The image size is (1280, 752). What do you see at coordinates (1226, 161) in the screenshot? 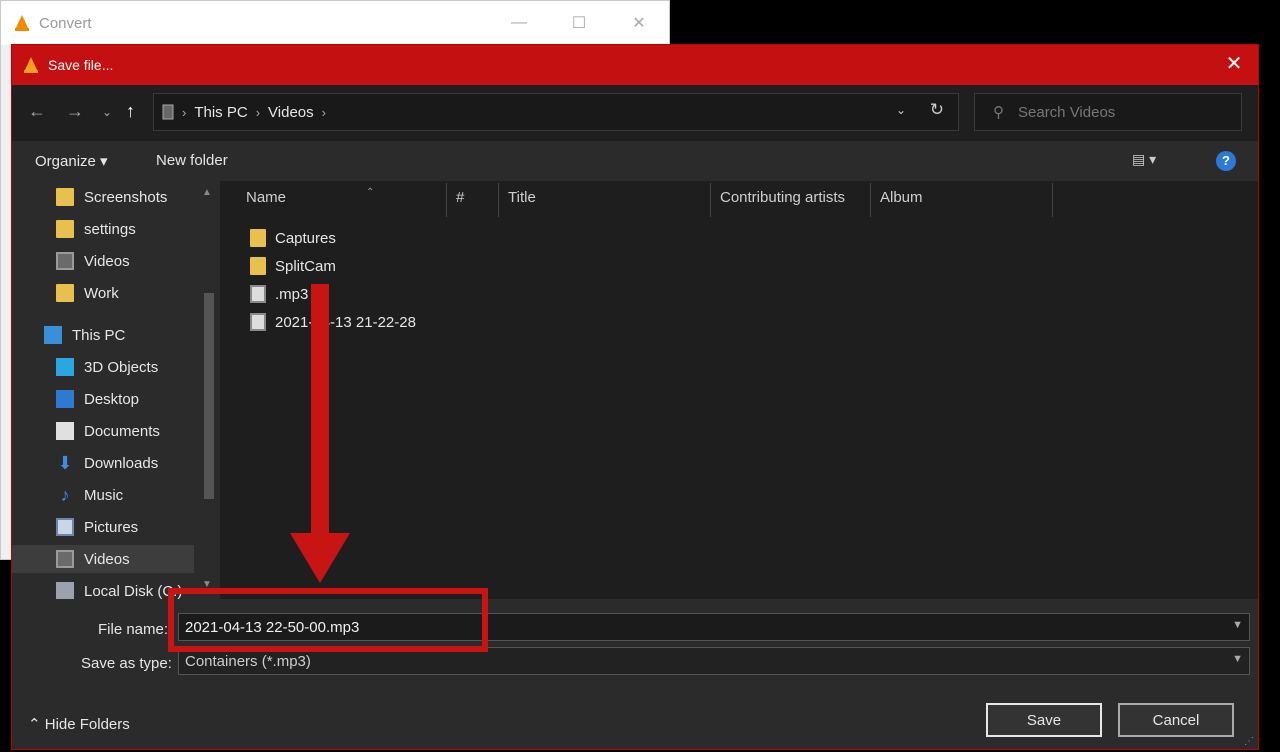
I see `help-icon: ?` at bounding box center [1226, 161].